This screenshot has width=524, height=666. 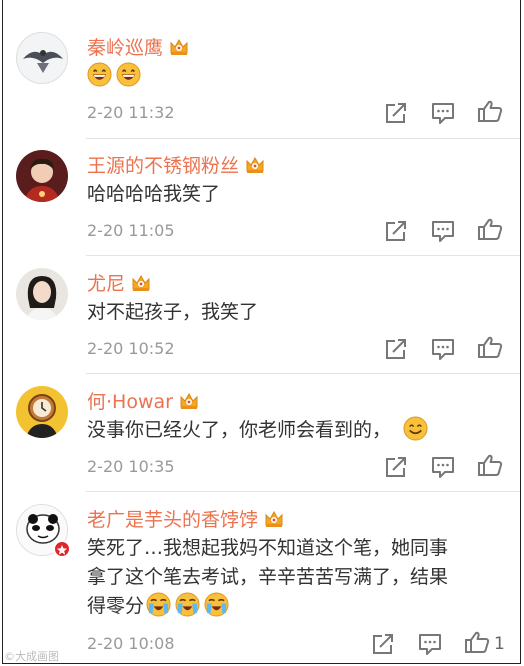 What do you see at coordinates (297, 606) in the screenshot?
I see `comment-text-line: 得零分` at bounding box center [297, 606].